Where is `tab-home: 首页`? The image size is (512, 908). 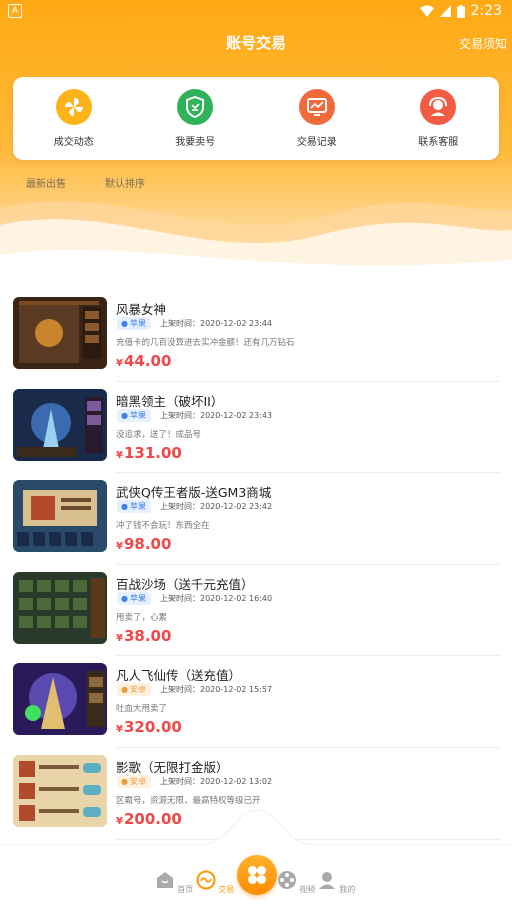 tab-home: 首页 is located at coordinates (174, 882).